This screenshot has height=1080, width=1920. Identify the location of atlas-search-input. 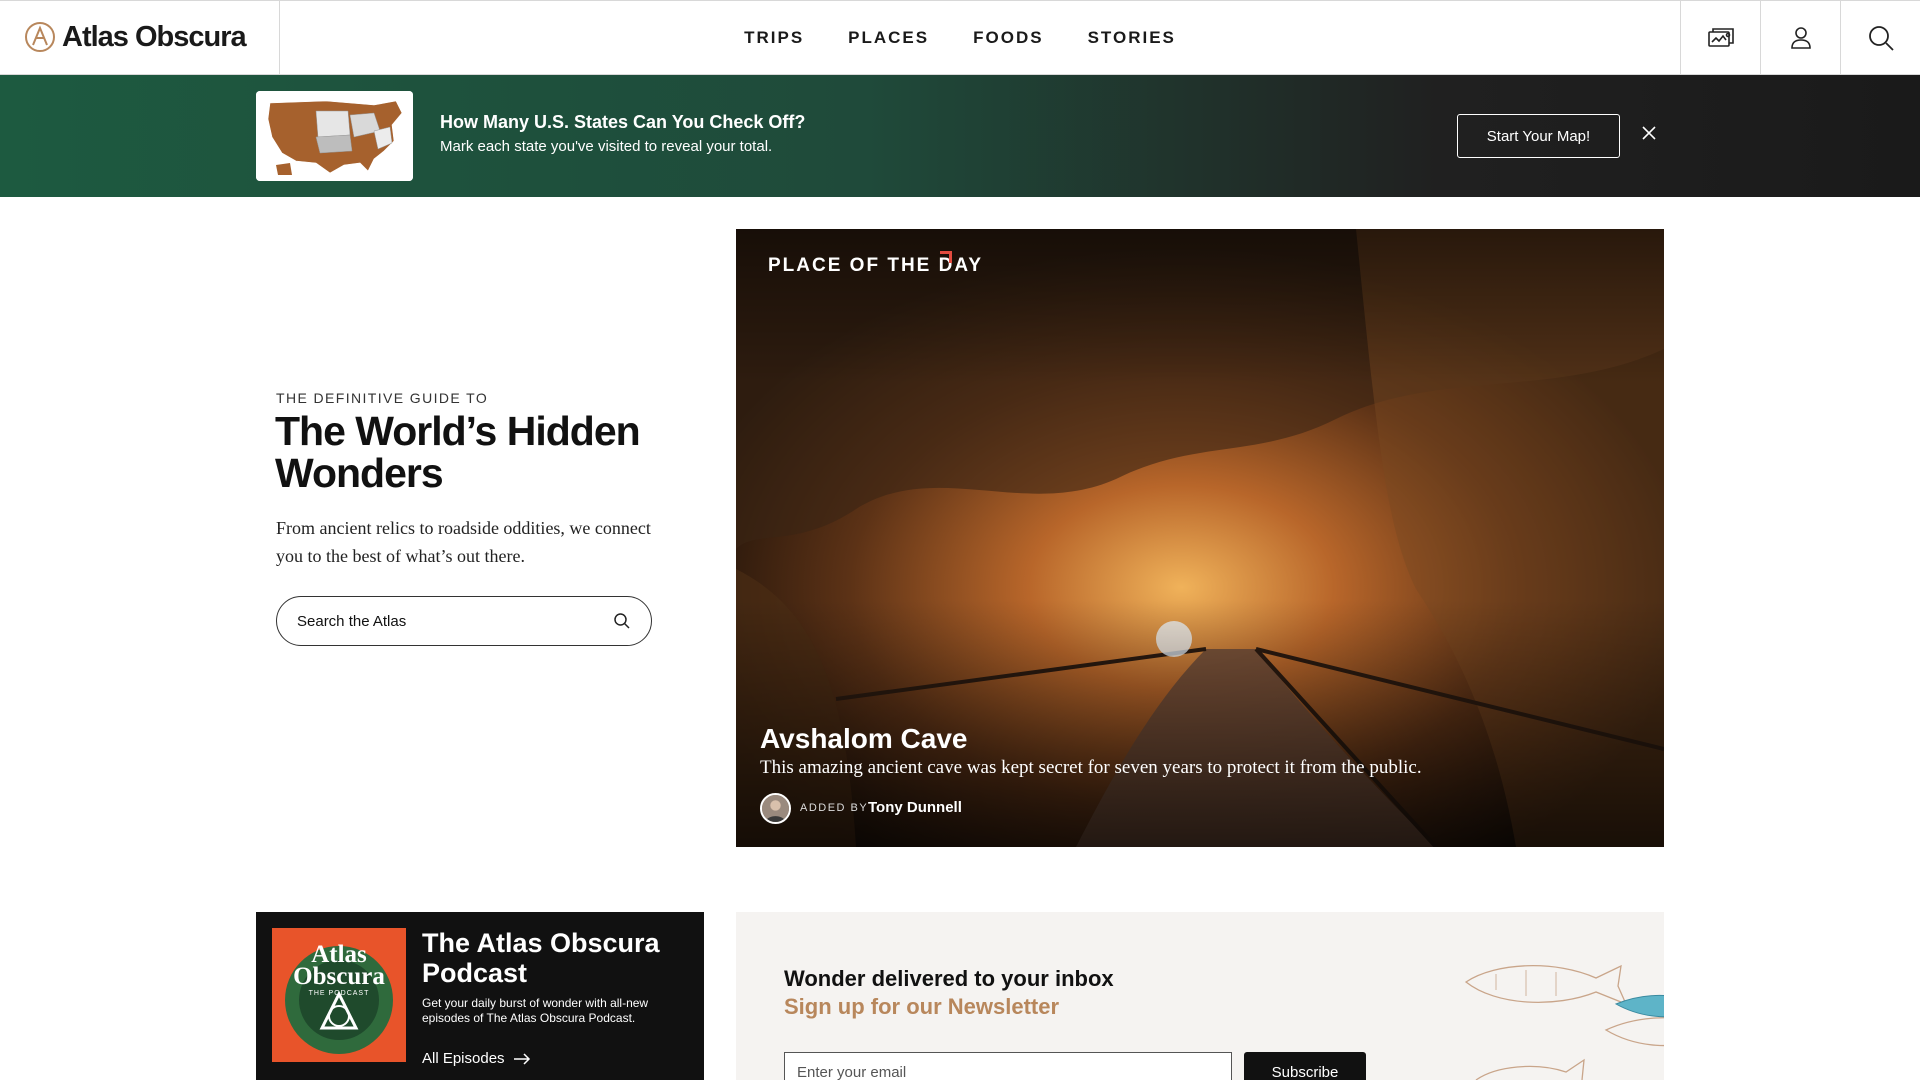
(455, 621).